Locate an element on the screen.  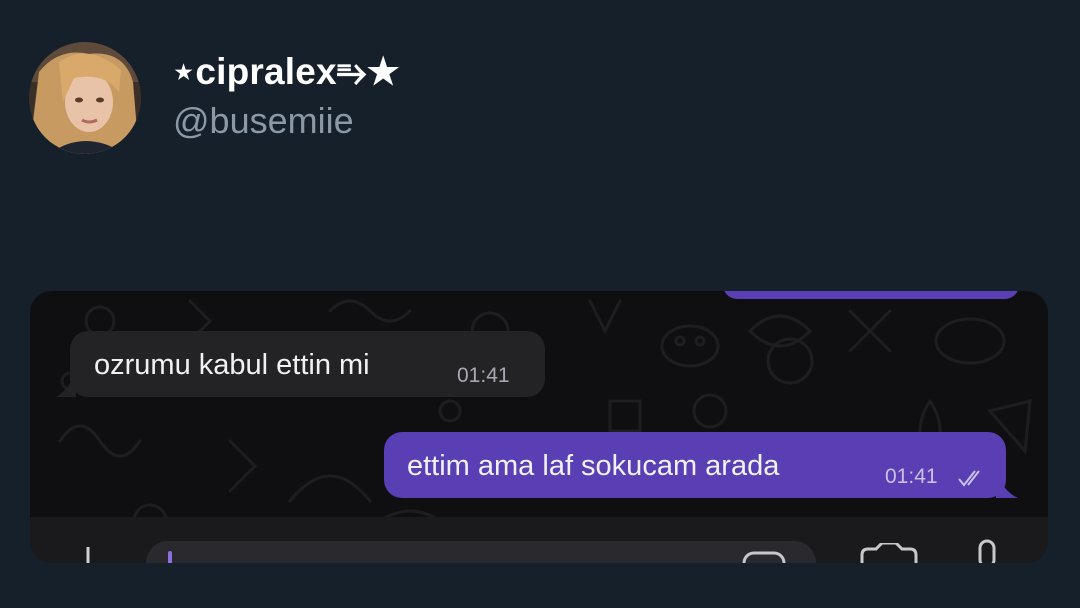
double-check-icon is located at coordinates (969, 478).